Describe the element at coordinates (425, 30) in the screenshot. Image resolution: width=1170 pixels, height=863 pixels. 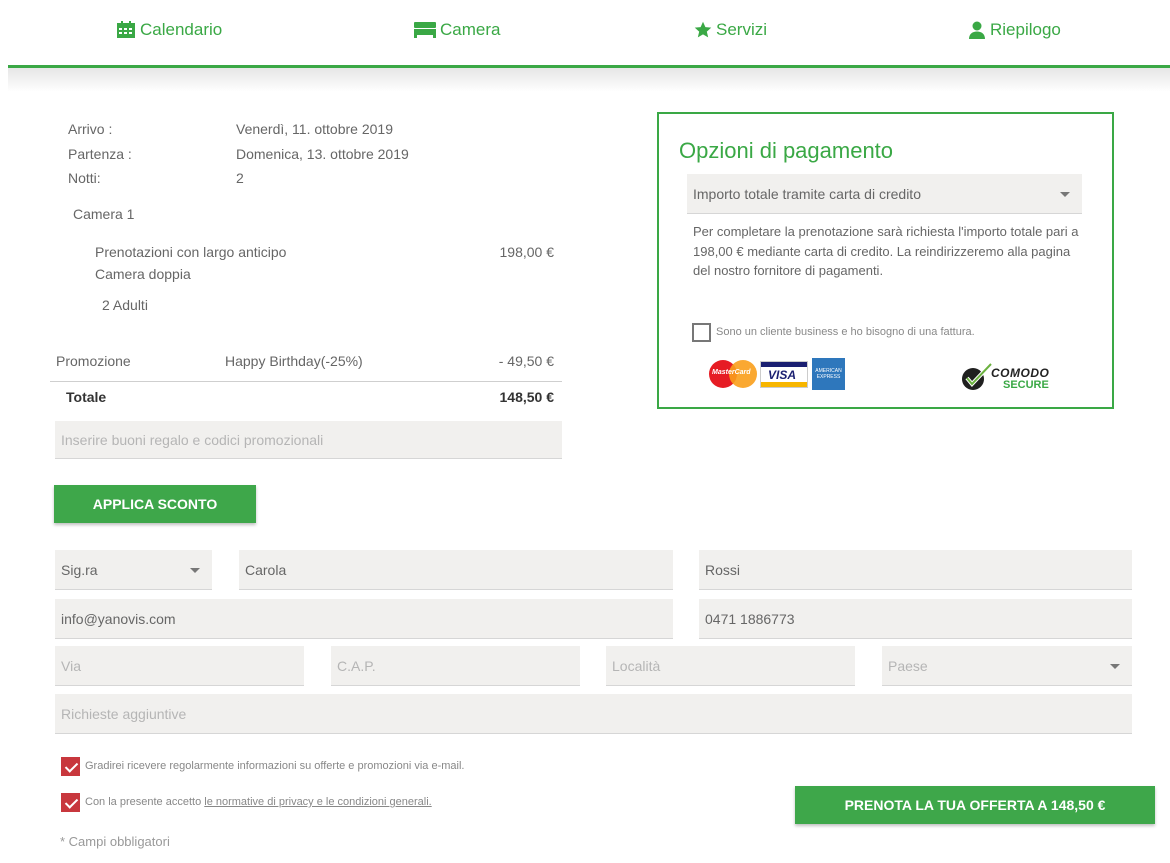
I see `bed-icon` at that location.